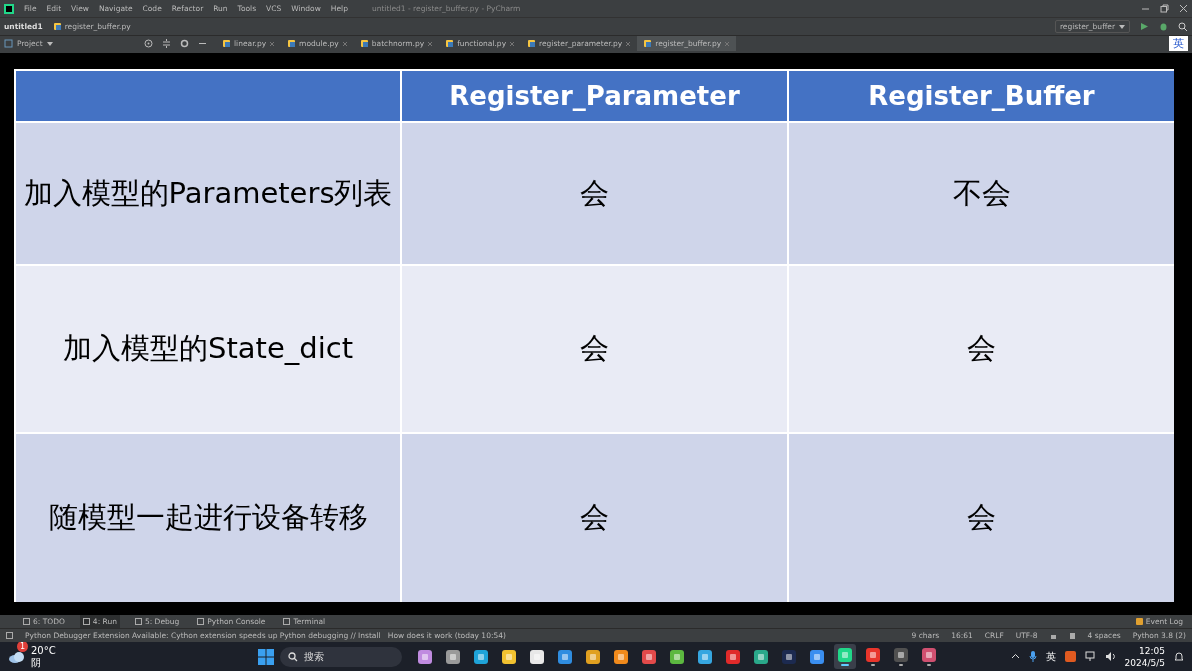 The height and width of the screenshot is (671, 1192). I want to click on ime-toolbar: 英, so click(1178, 43).